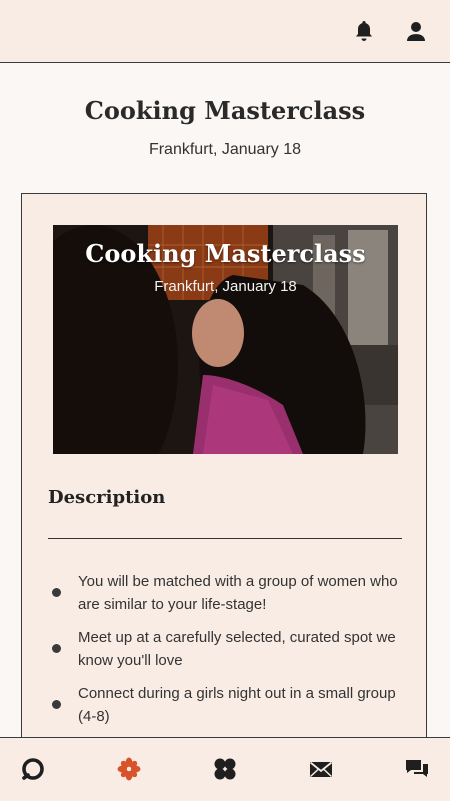 This screenshot has width=450, height=801. What do you see at coordinates (417, 769) in the screenshot?
I see `chat-icon` at bounding box center [417, 769].